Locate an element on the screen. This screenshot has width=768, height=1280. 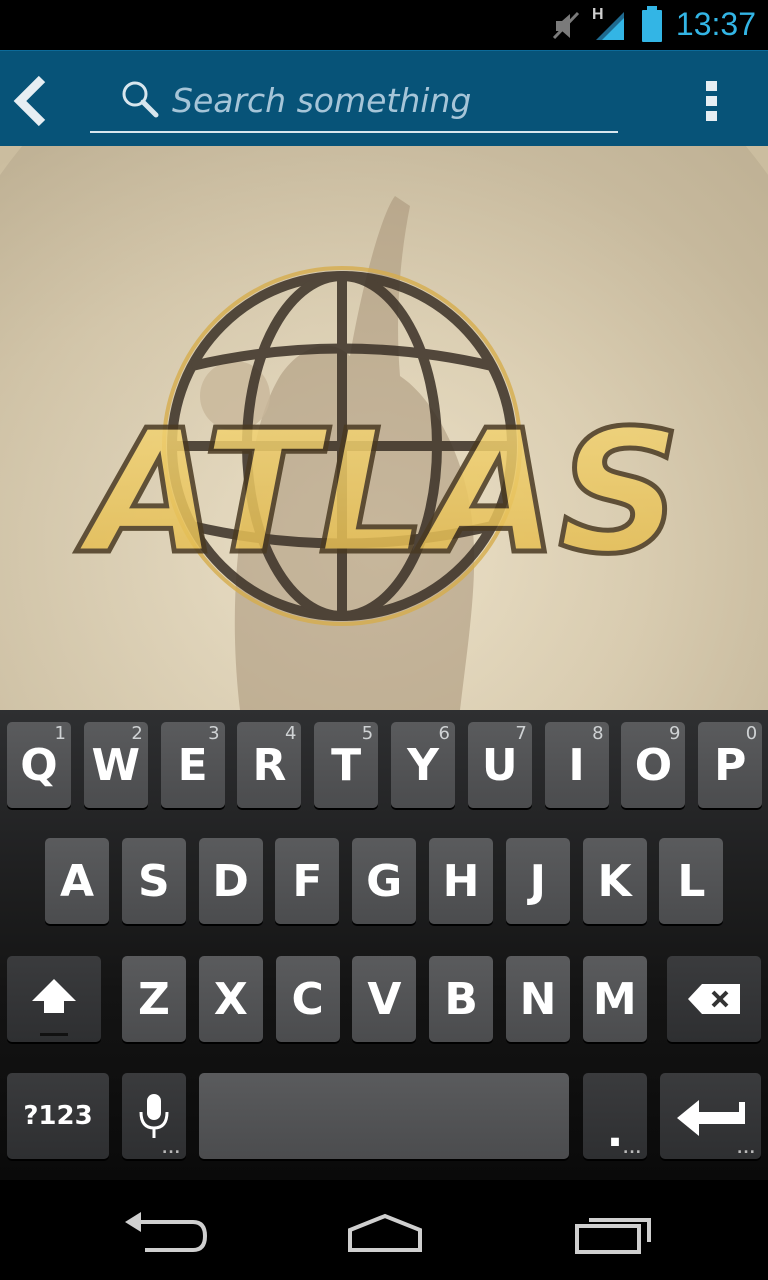
symbols-key: ?123 is located at coordinates (58, 1116).